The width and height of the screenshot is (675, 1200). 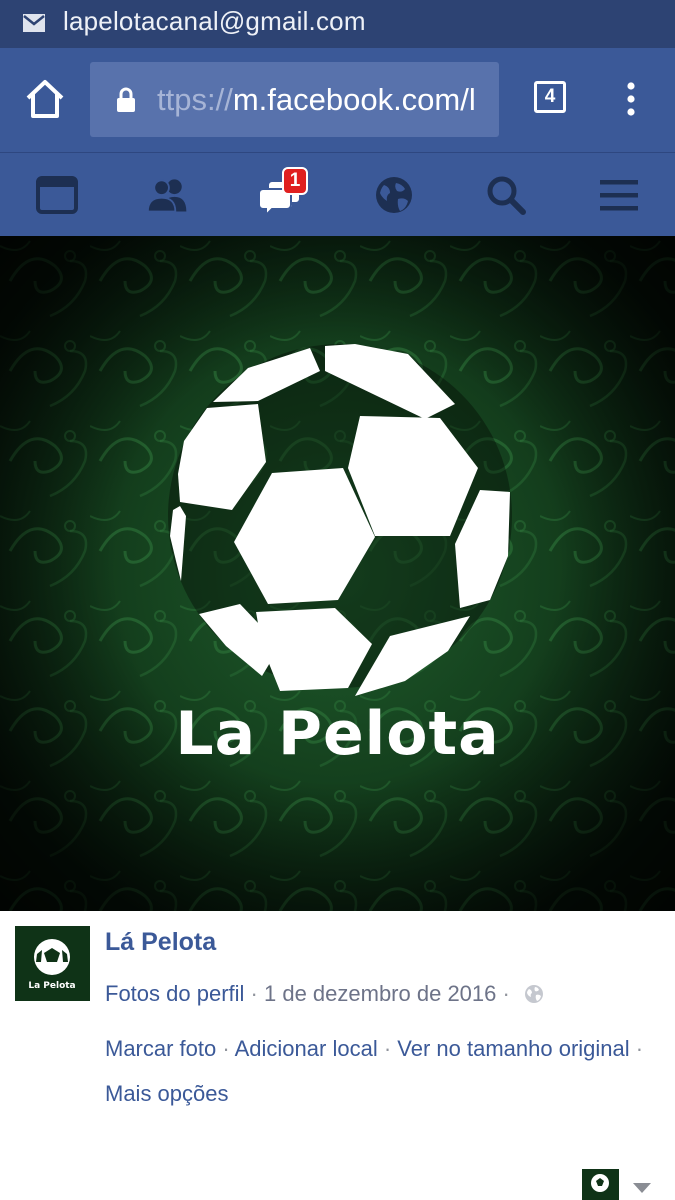 I want to click on url-domain: m.facebook.com/l, so click(x=354, y=99).